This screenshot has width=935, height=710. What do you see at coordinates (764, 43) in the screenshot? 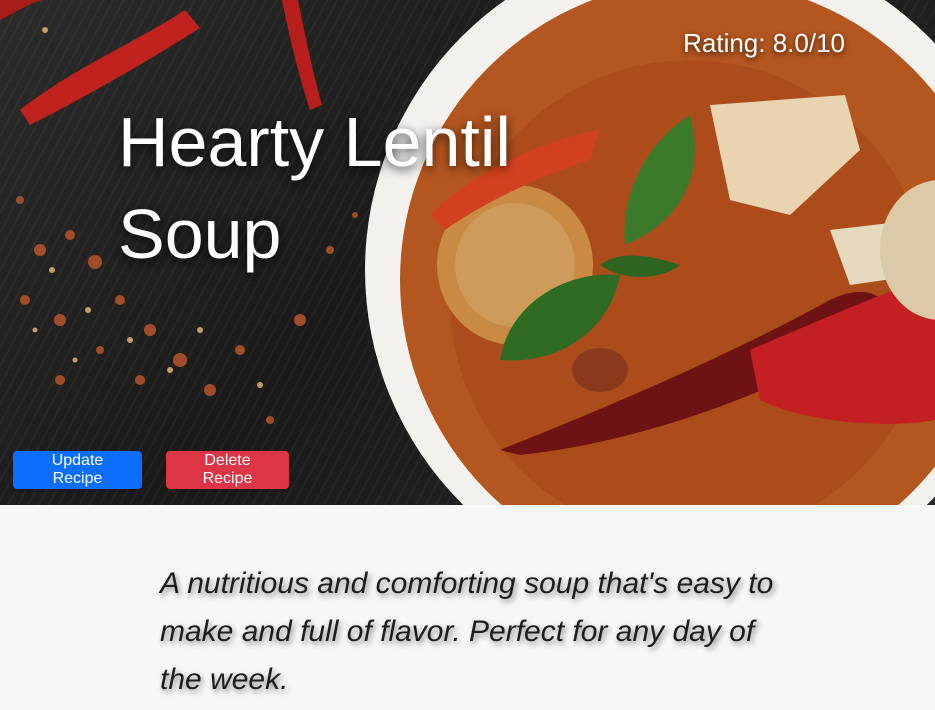
I see `rating-label: Rating: 8.0/10` at bounding box center [764, 43].